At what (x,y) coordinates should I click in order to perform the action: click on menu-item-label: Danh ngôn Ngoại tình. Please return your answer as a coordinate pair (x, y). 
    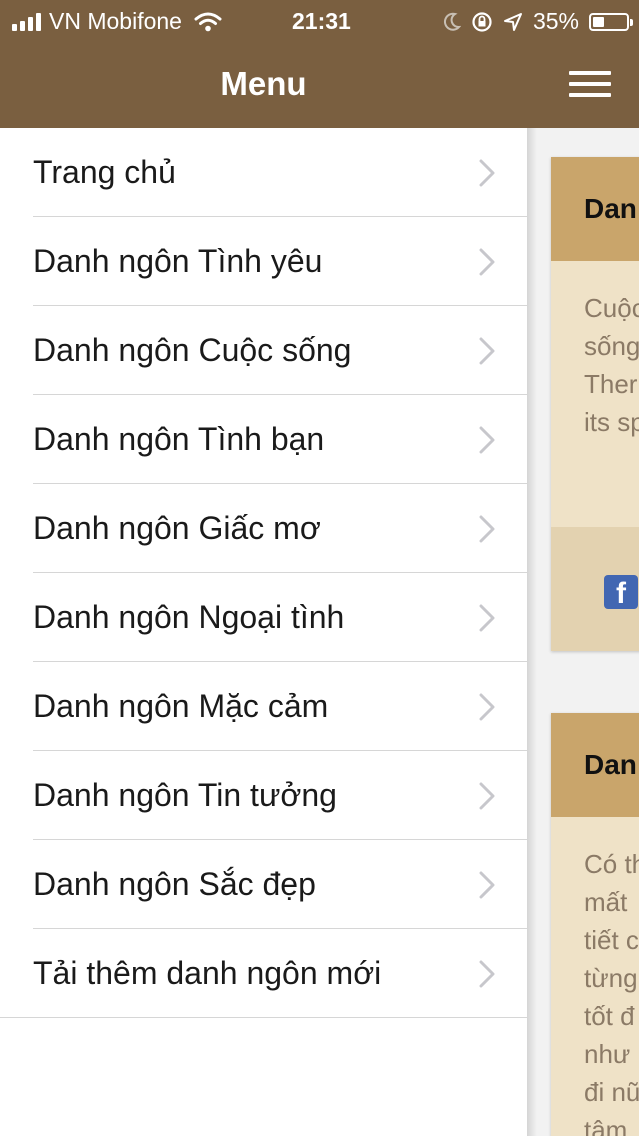
    Looking at the image, I should click on (189, 617).